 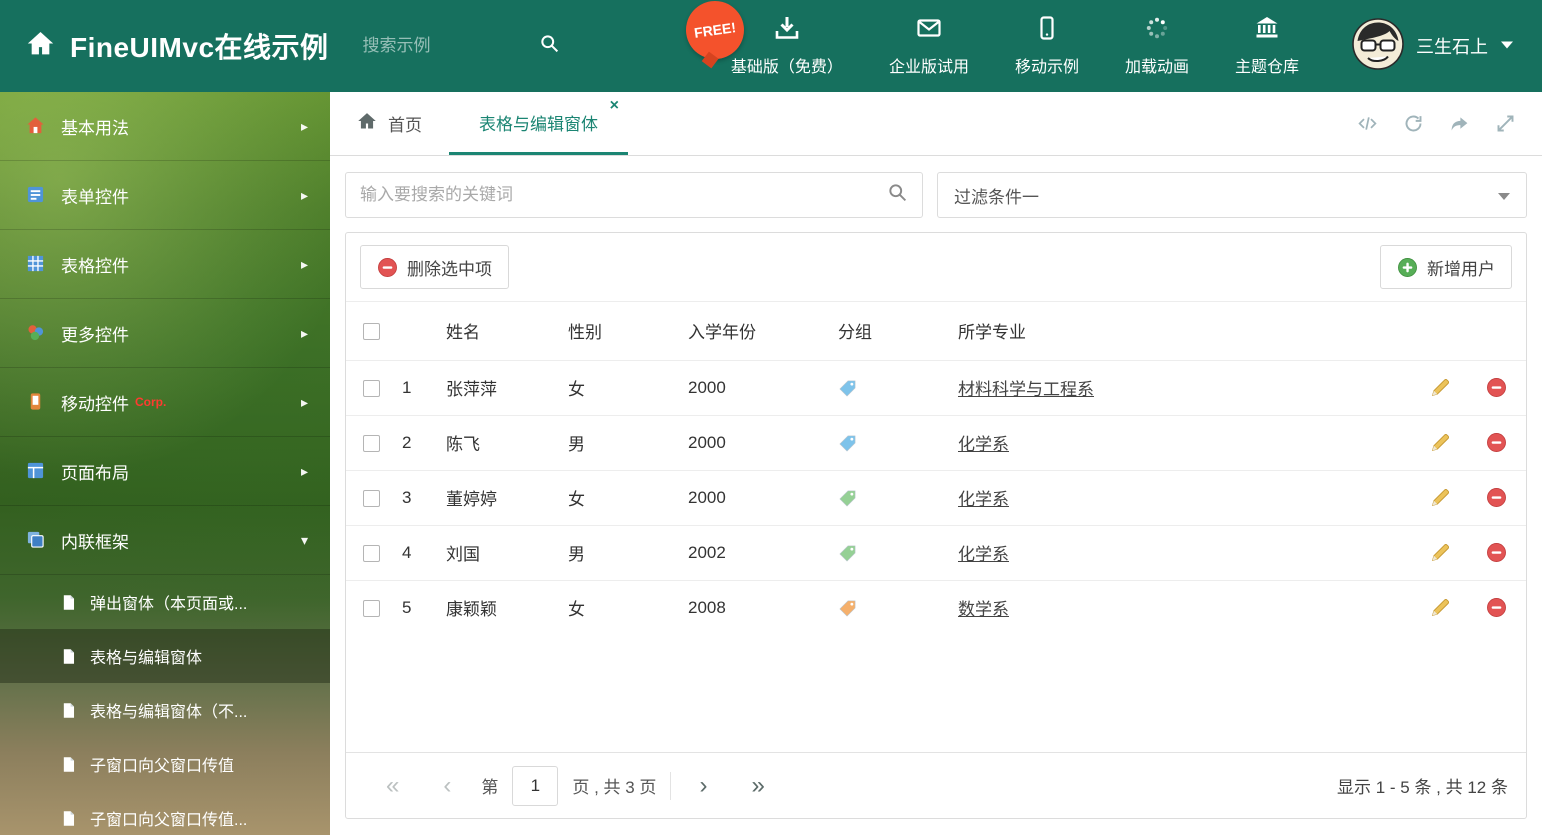 I want to click on open-new-window-icon, so click(x=1459, y=123).